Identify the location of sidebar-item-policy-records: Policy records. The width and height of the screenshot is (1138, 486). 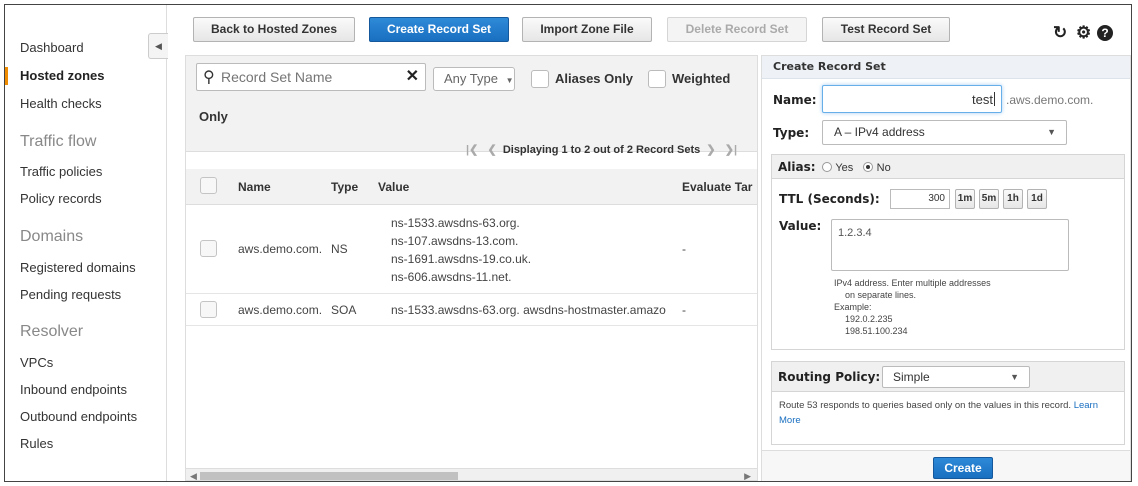
(80, 199).